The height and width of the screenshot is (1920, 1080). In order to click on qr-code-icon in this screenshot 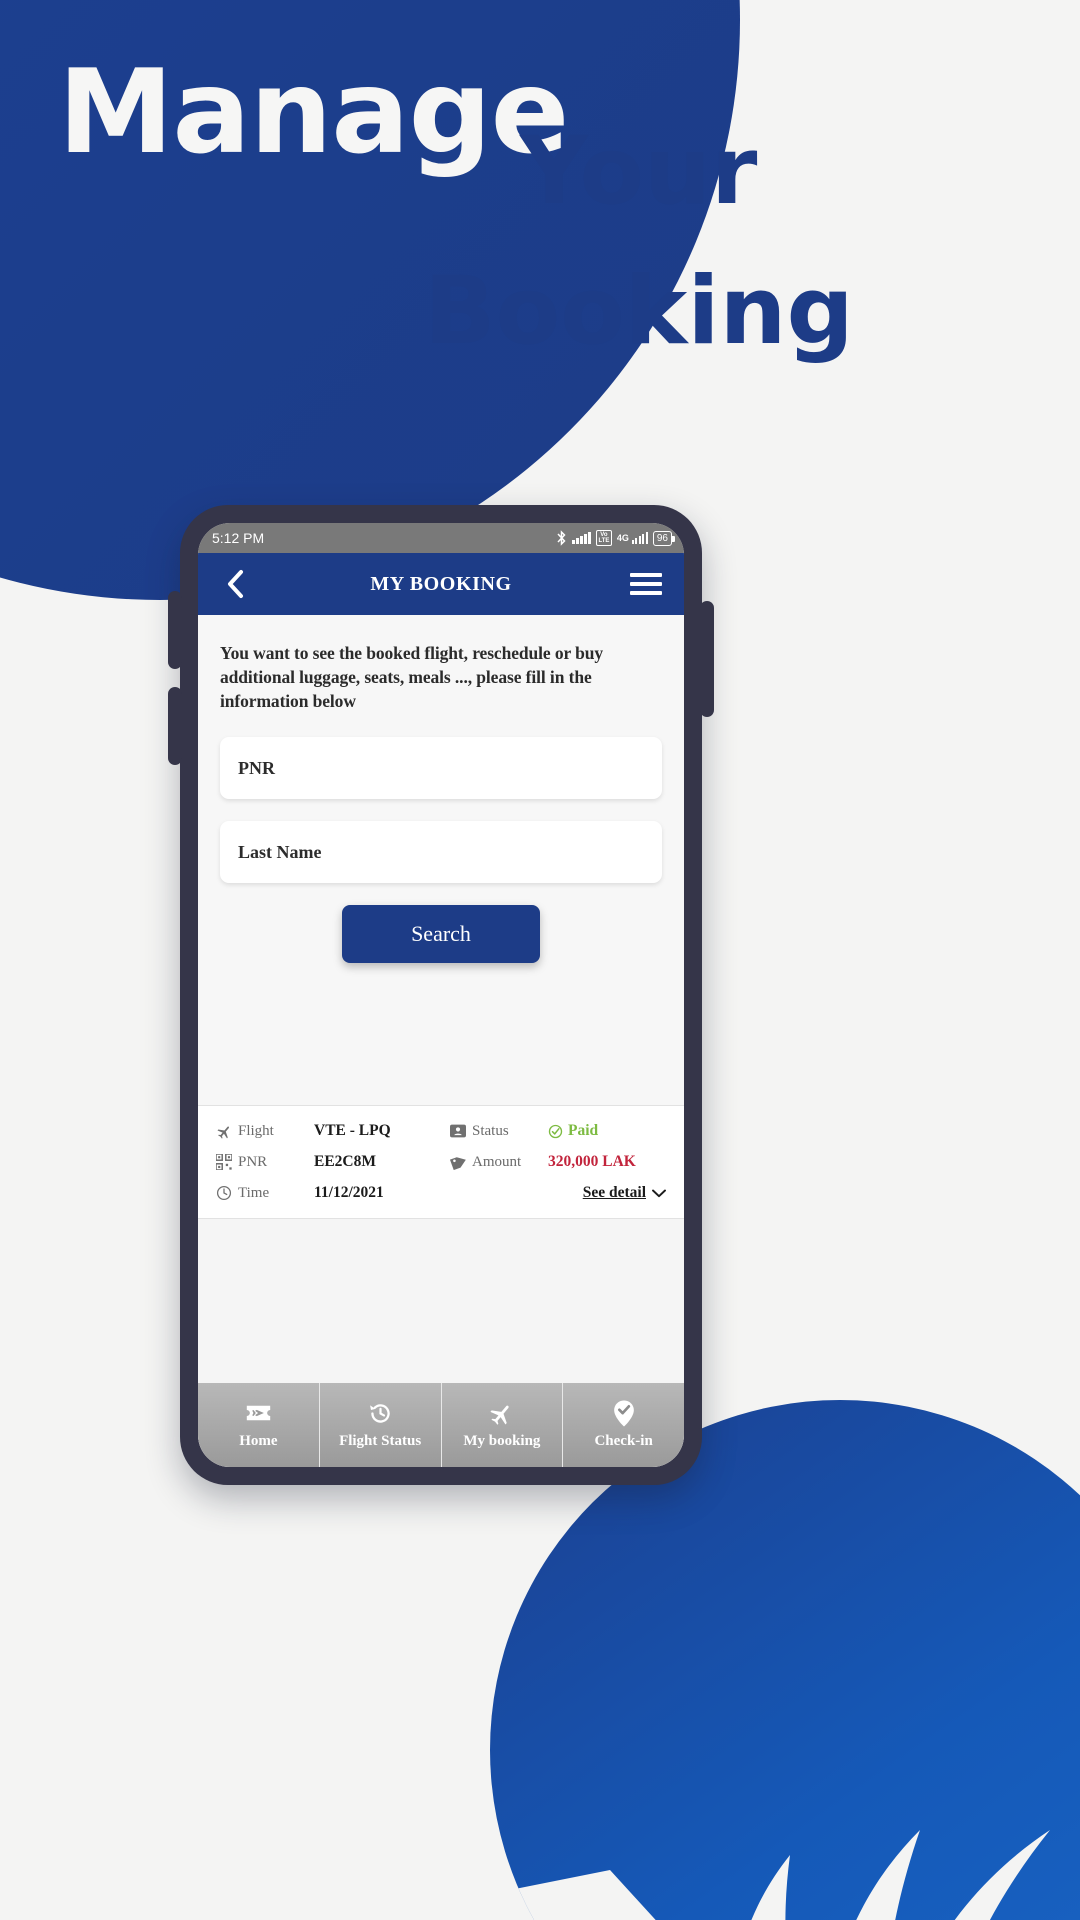, I will do `click(227, 1162)`.